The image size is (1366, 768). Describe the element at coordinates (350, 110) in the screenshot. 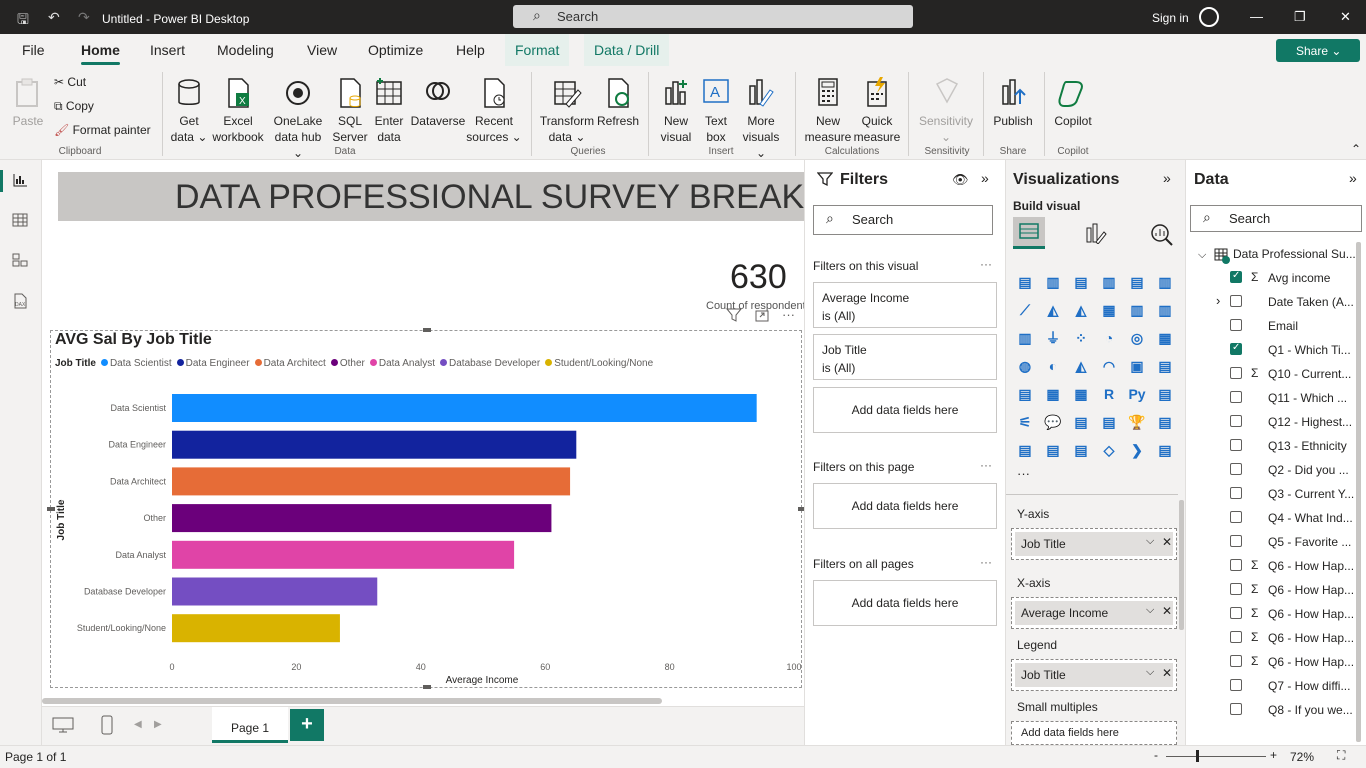

I see `sql-server-button: SQL Server` at that location.